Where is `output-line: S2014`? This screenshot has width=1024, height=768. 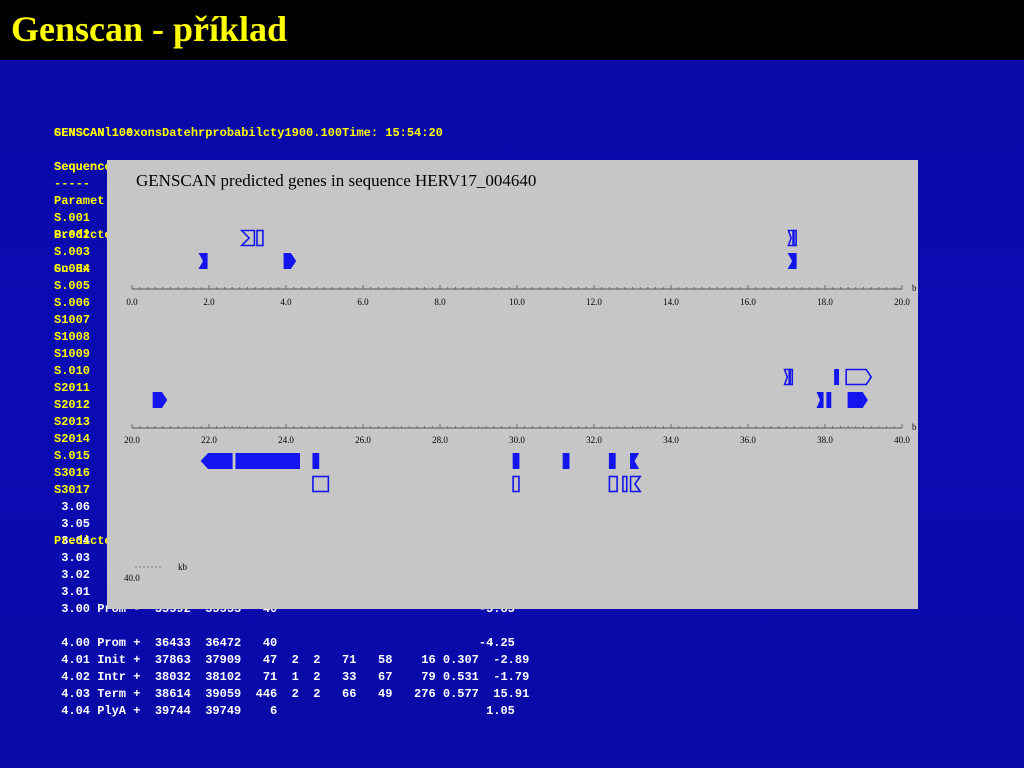 output-line: S2014 is located at coordinates (72, 439).